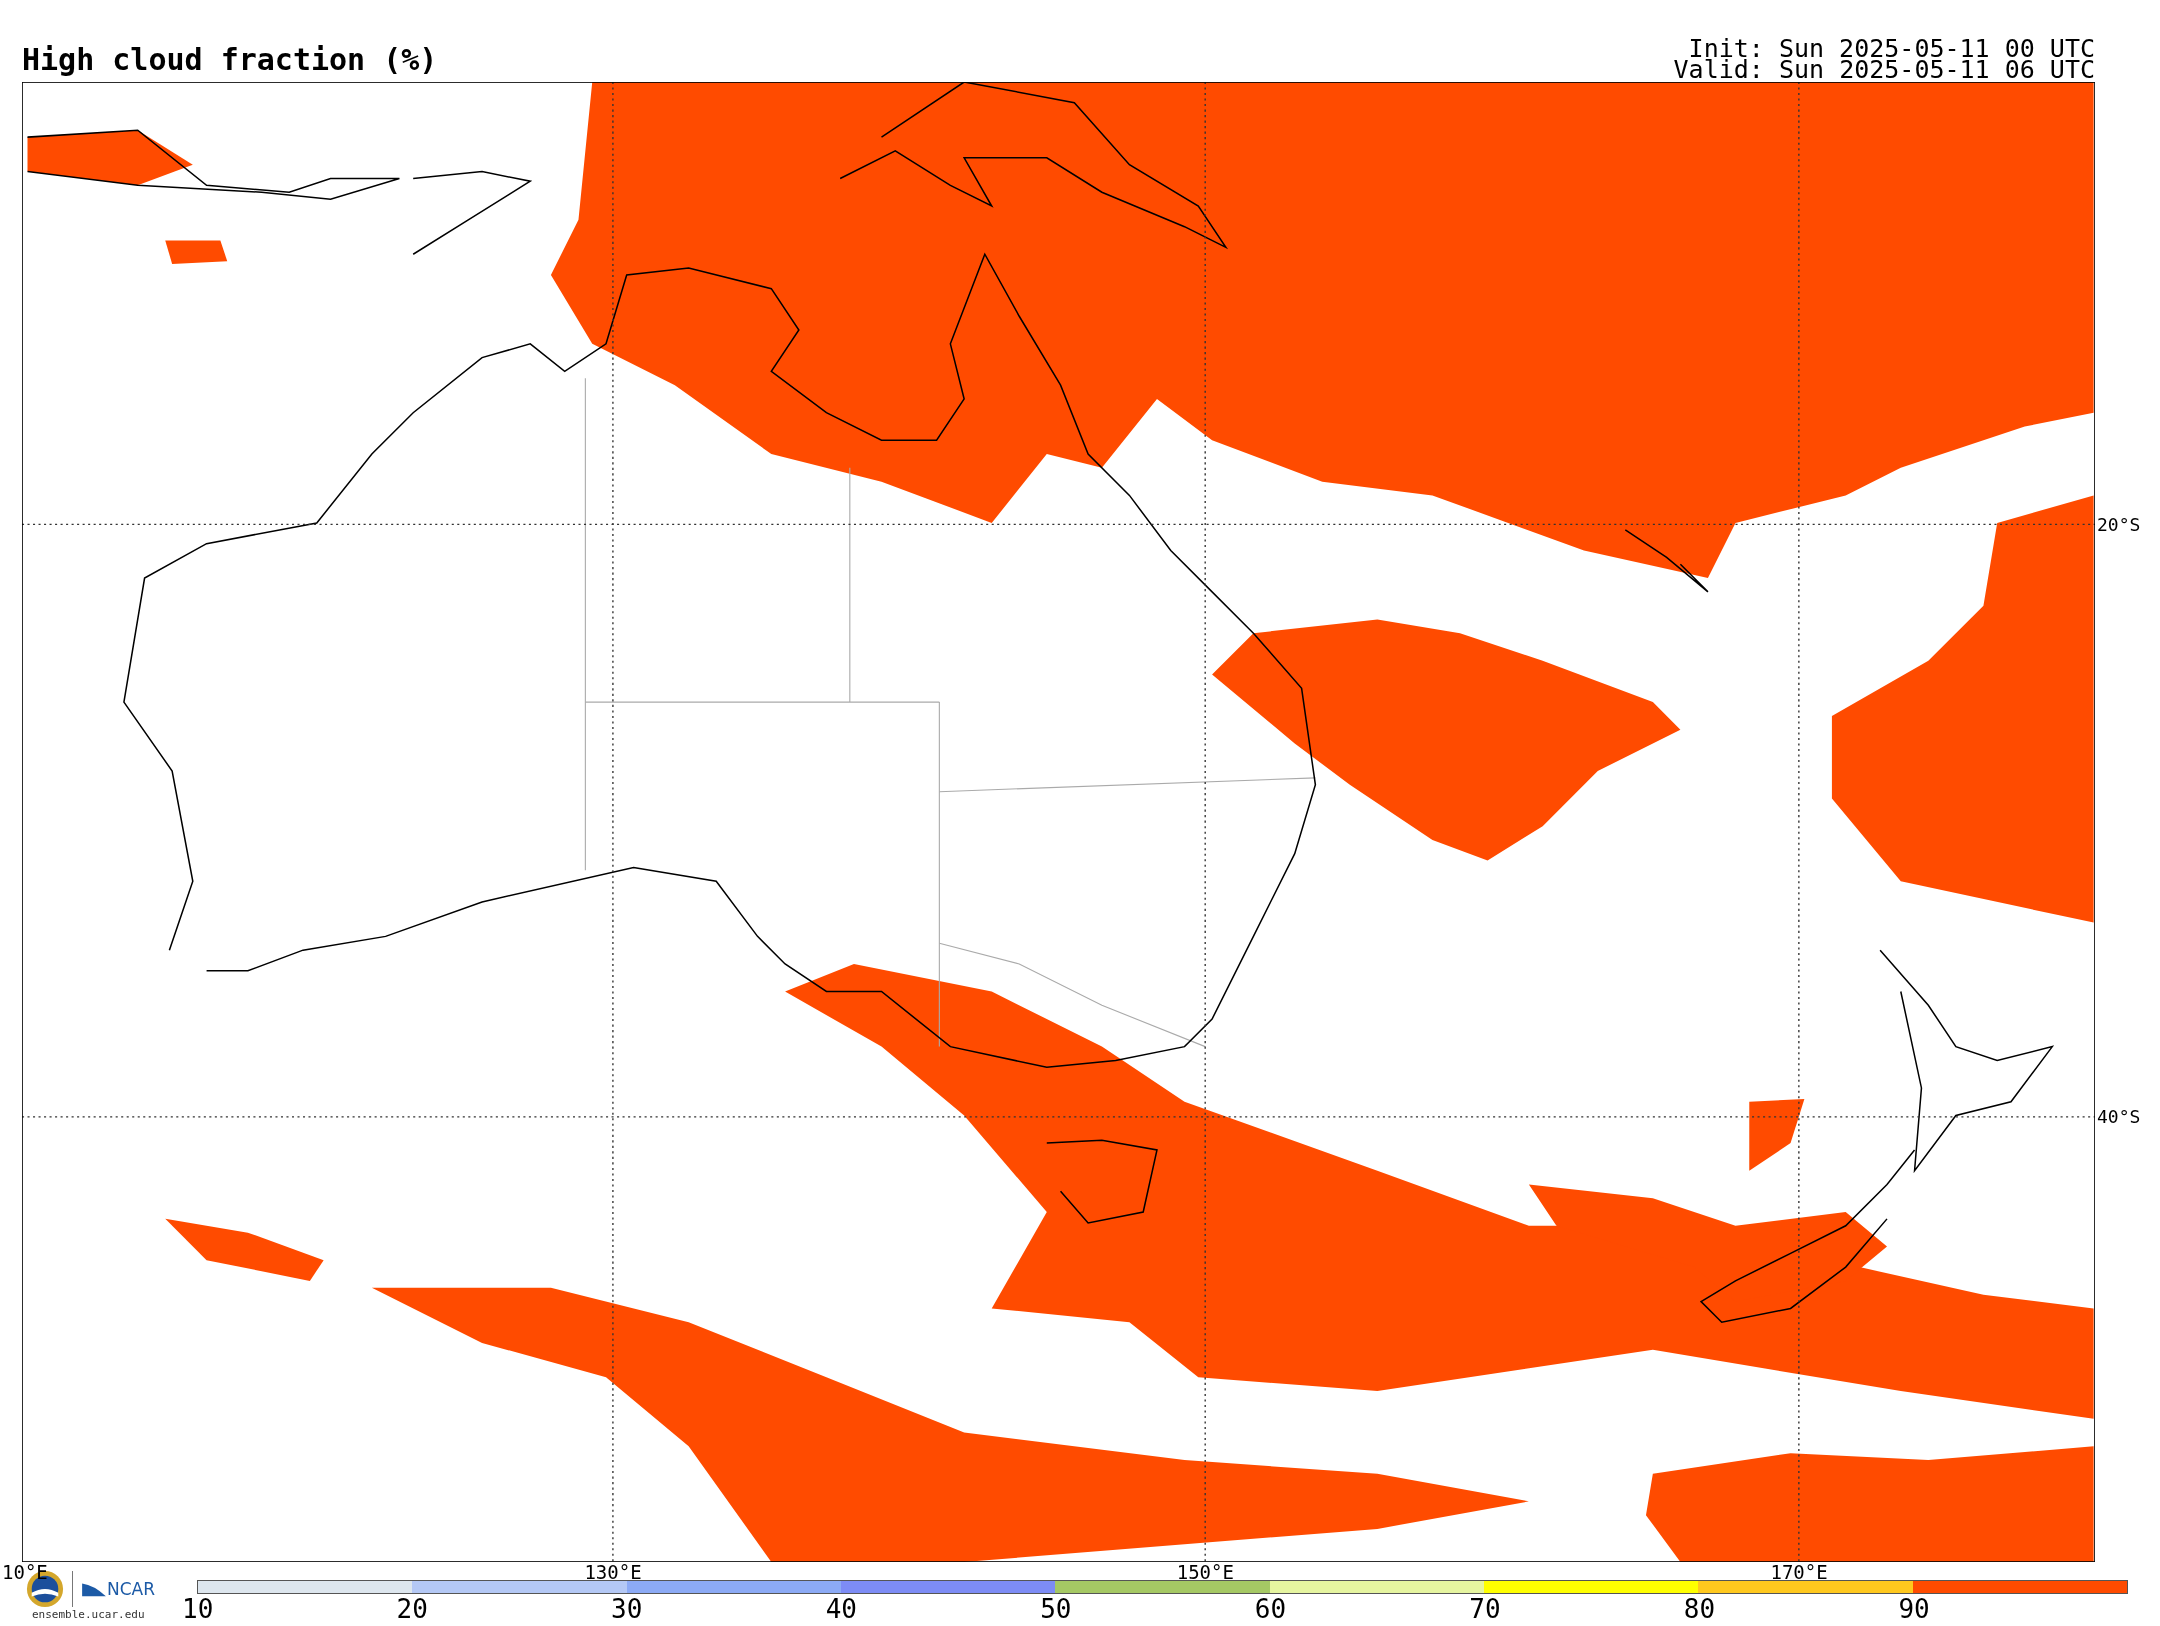  Describe the element at coordinates (1269, 1609) in the screenshot. I see `scale-tick-label: 60` at that location.